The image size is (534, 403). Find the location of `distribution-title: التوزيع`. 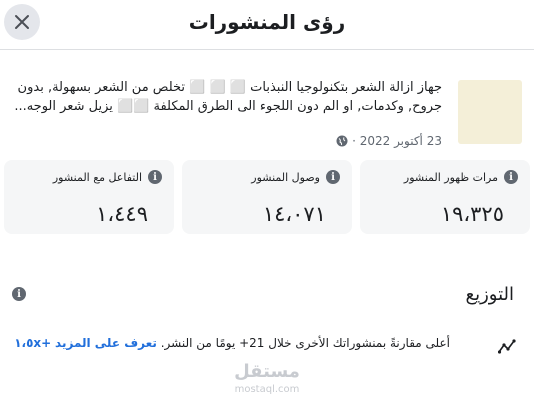

distribution-title: التوزيع is located at coordinates (490, 294).